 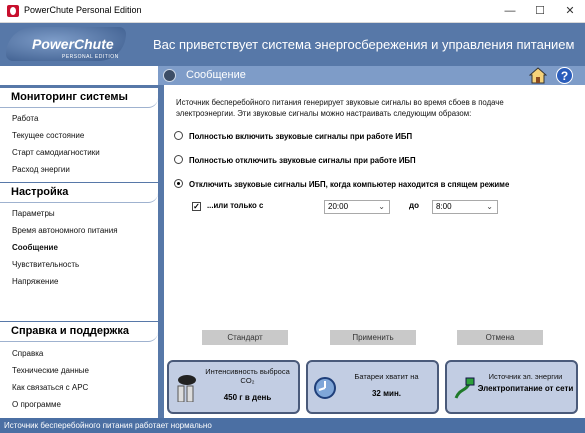 I want to click on home-icon, so click(x=538, y=75).